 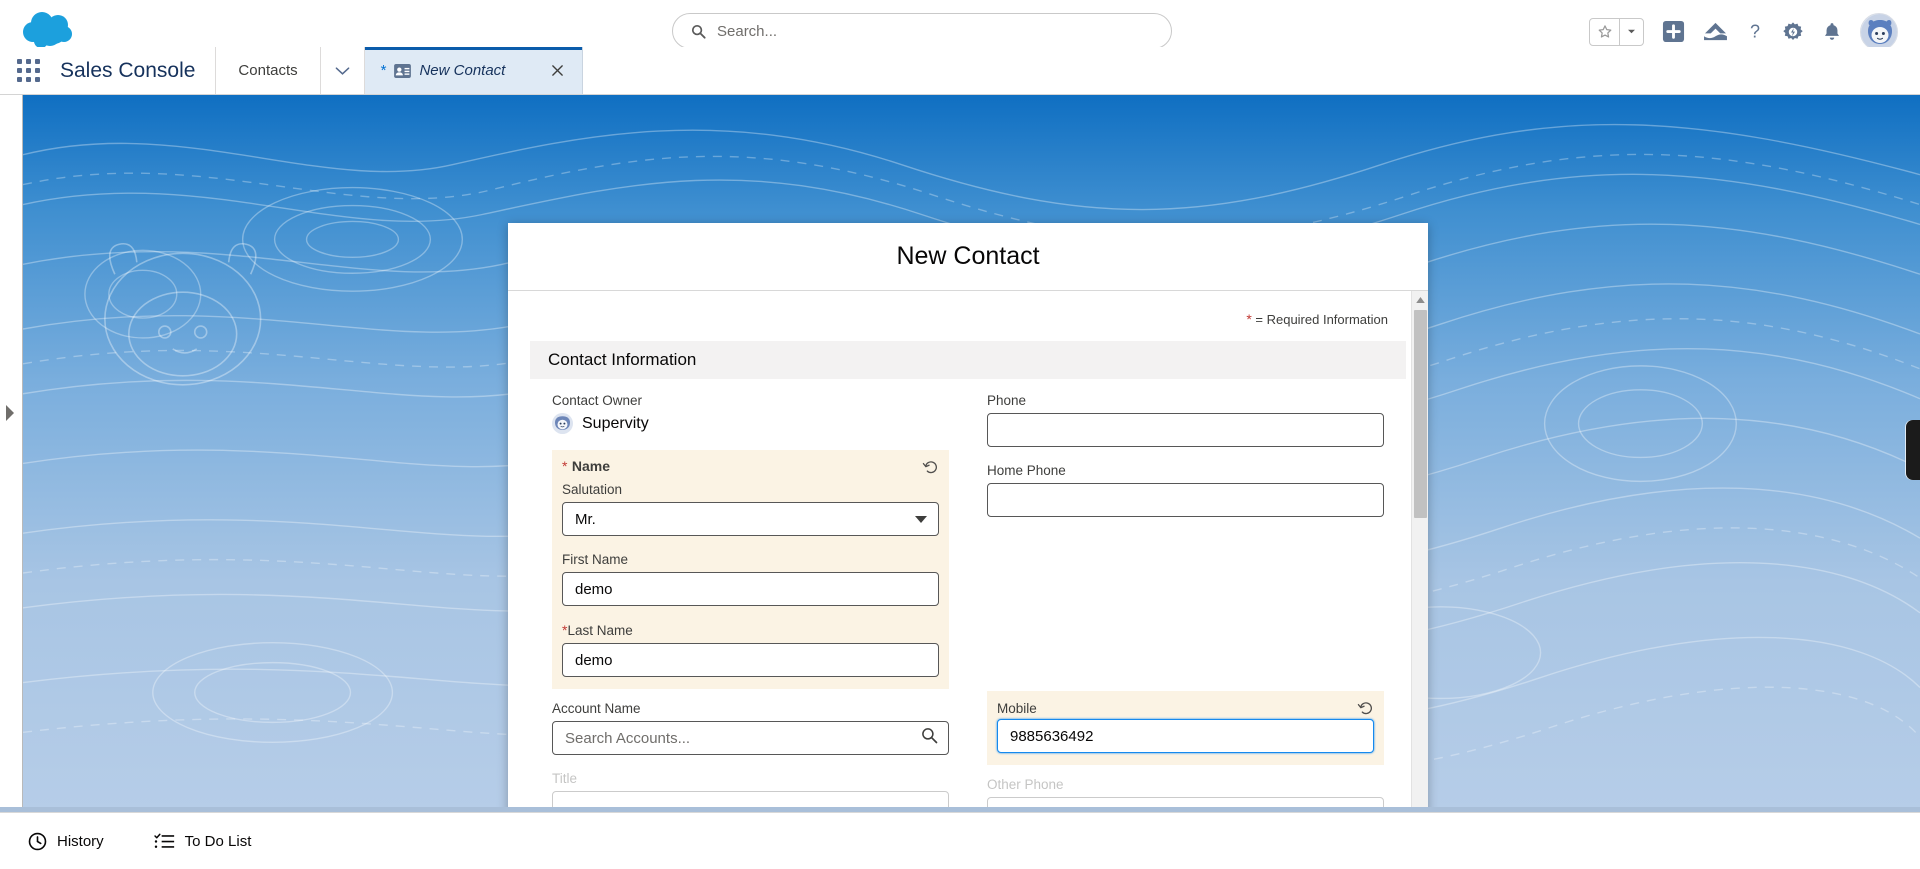 I want to click on required-star: *, so click(x=1249, y=319).